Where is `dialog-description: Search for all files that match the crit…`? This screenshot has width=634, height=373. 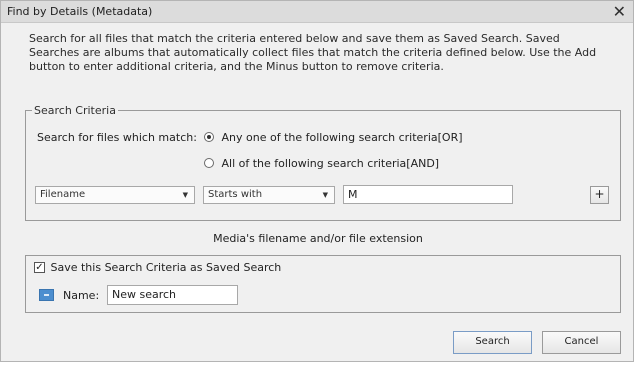 dialog-description: Search for all files that match the crit… is located at coordinates (313, 52).